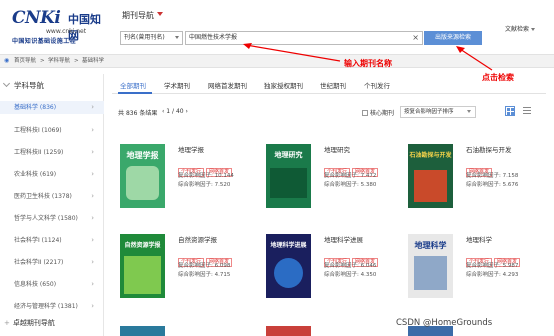 This screenshot has height=336, width=554. What do you see at coordinates (377, 85) in the screenshot?
I see `tab-individual: 个刊发行` at bounding box center [377, 85].